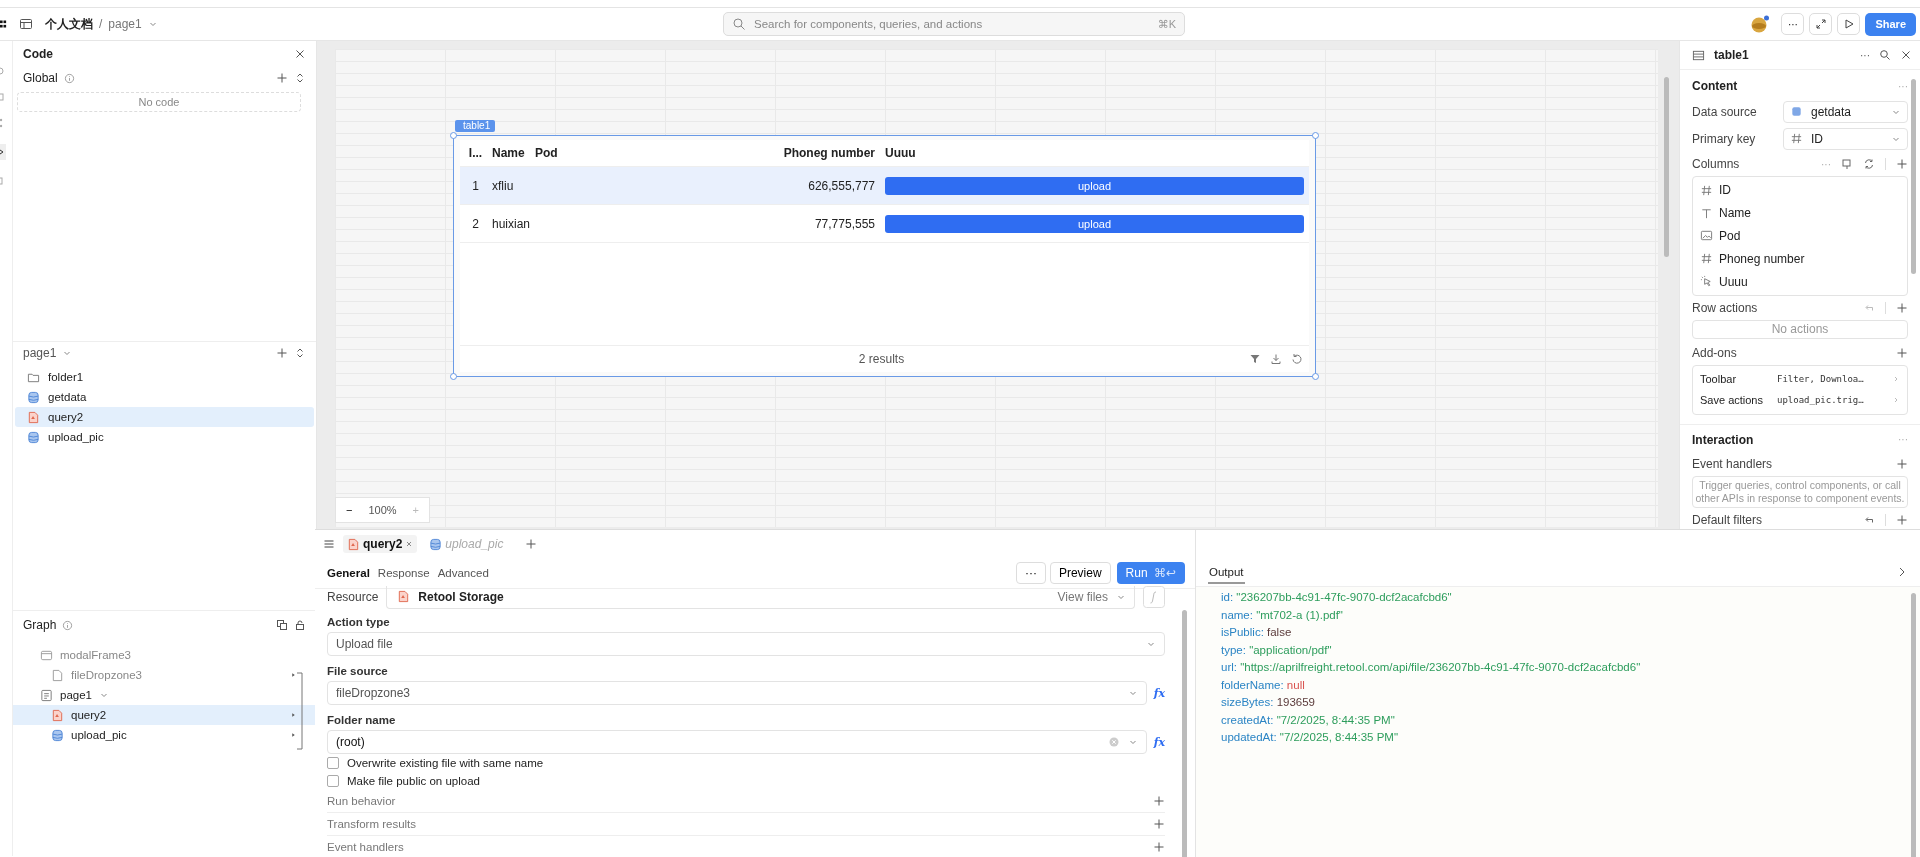 The width and height of the screenshot is (1920, 857). I want to click on search-icon, so click(1885, 55).